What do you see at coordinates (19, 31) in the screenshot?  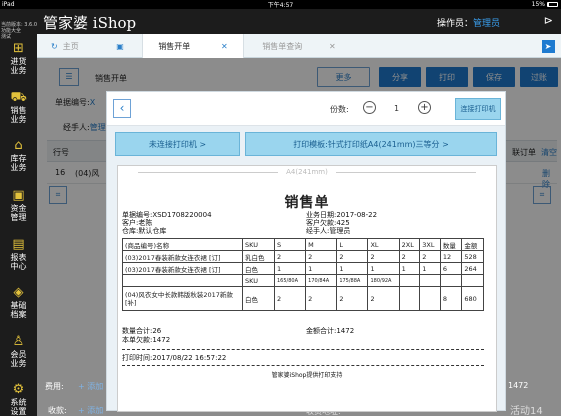 I see `version-info: 当前版本: 3.6.0 功能大全 测试` at bounding box center [19, 31].